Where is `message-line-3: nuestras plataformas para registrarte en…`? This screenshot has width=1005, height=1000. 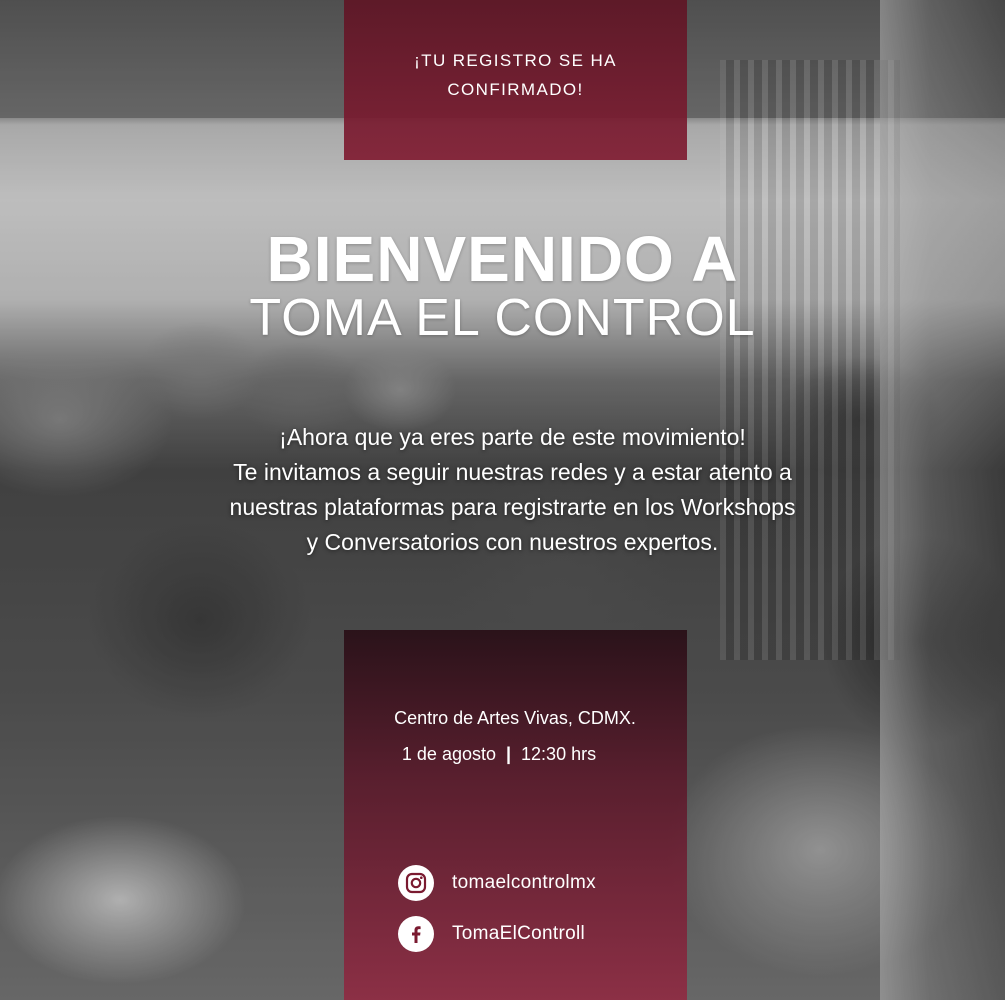
message-line-3: nuestras plataformas para registrarte en… is located at coordinates (512, 507).